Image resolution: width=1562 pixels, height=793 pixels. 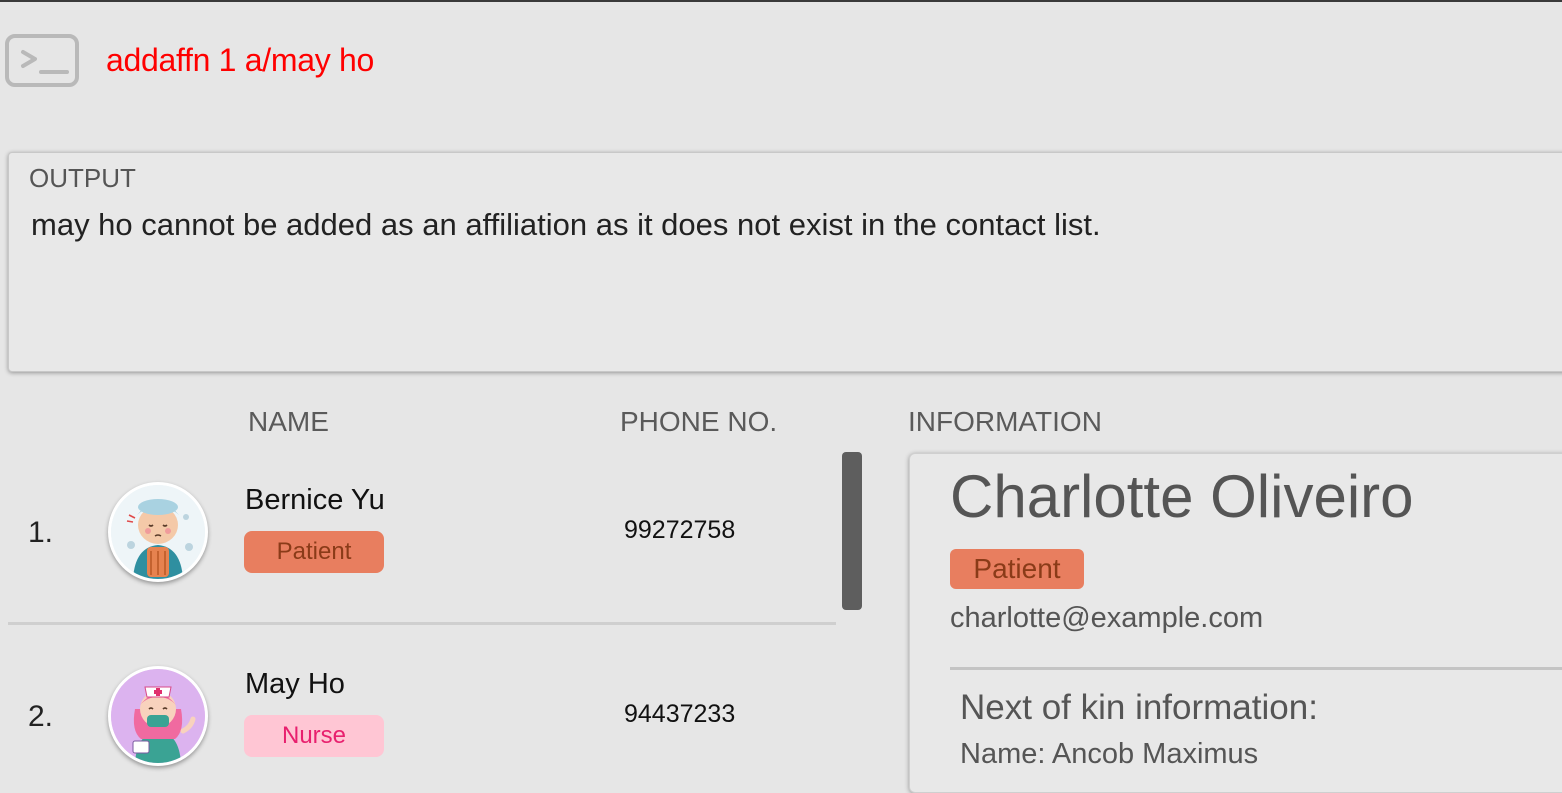 What do you see at coordinates (295, 684) in the screenshot?
I see `contact-name: May Ho` at bounding box center [295, 684].